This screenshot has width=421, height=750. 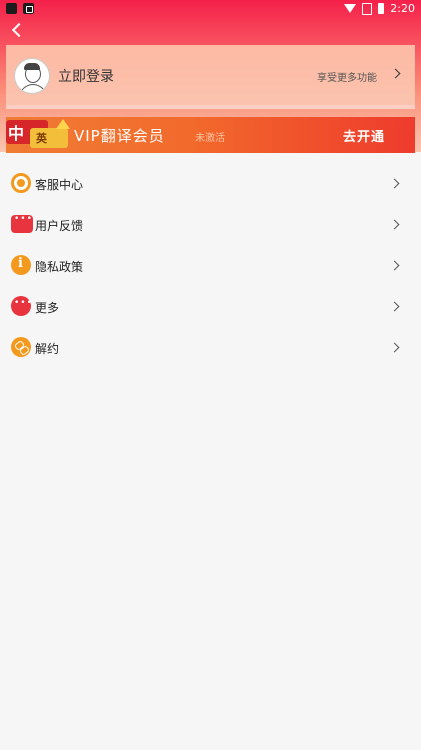 I want to click on back-button, so click(x=18, y=30).